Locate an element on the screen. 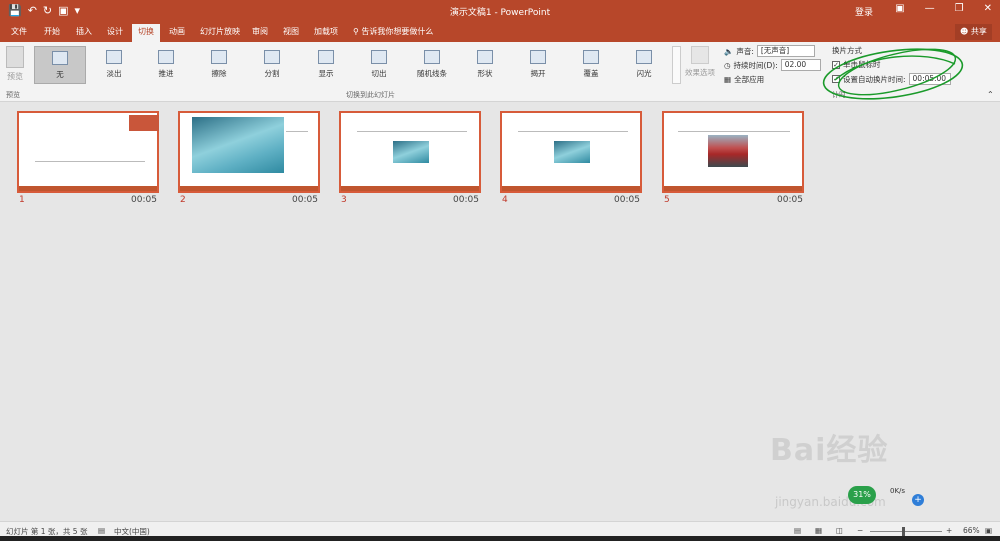 This screenshot has width=1000, height=541. tab-transitions: 切换 is located at coordinates (146, 33).